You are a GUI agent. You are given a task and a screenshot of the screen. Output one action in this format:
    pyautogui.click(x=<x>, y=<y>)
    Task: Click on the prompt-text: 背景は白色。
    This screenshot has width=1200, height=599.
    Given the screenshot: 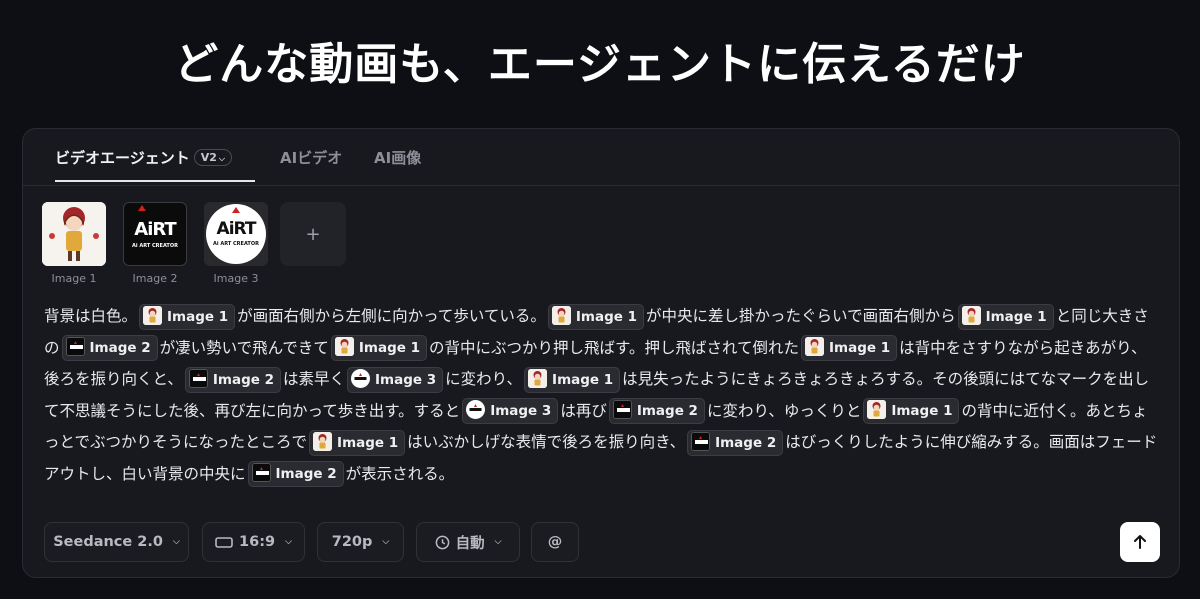 What is the action you would take?
    pyautogui.click(x=91, y=316)
    